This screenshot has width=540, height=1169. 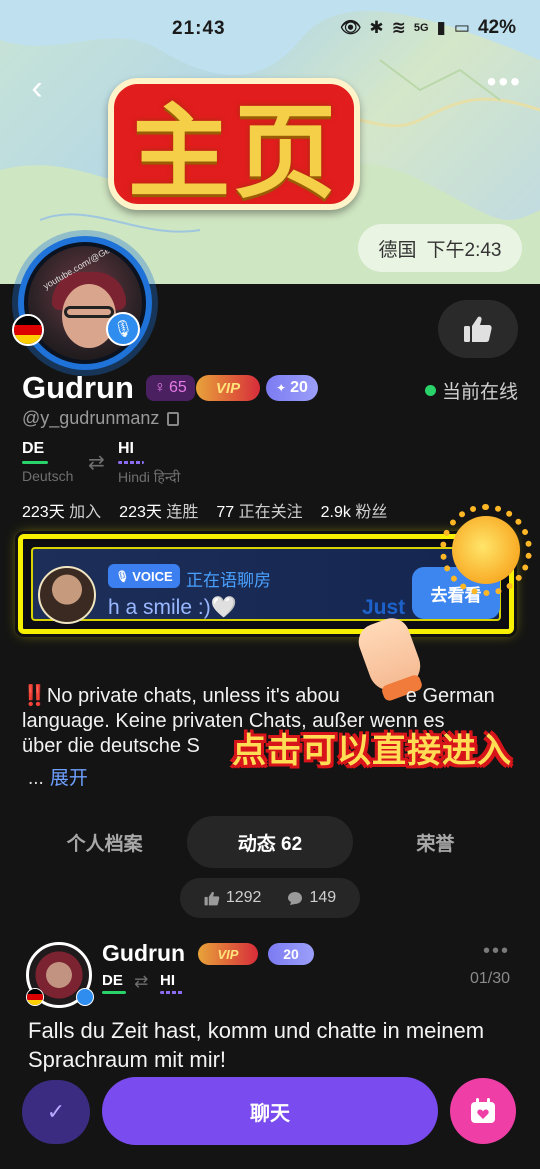 What do you see at coordinates (159, 512) in the screenshot?
I see `stat-streak: 223天 连胜` at bounding box center [159, 512].